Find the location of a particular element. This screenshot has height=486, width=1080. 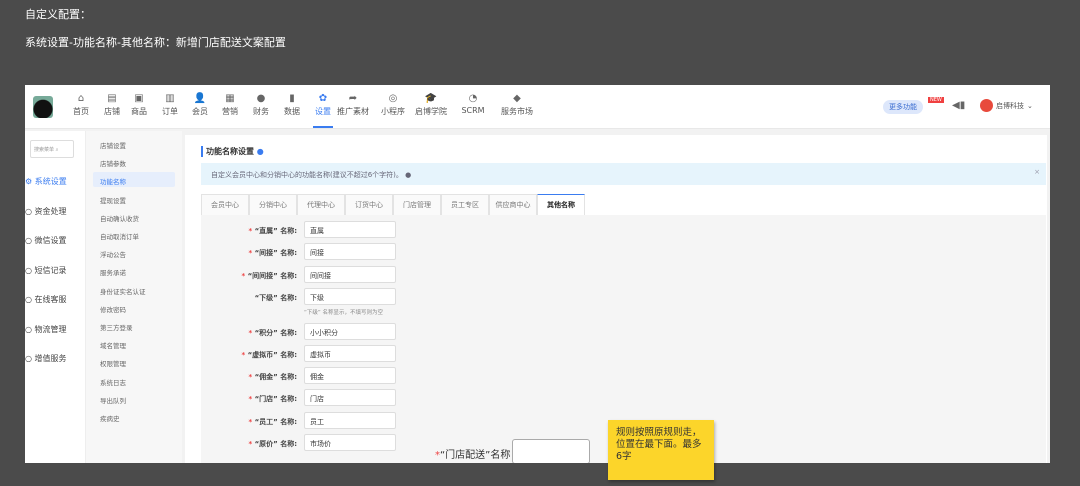

store-delivery-input is located at coordinates (551, 451).